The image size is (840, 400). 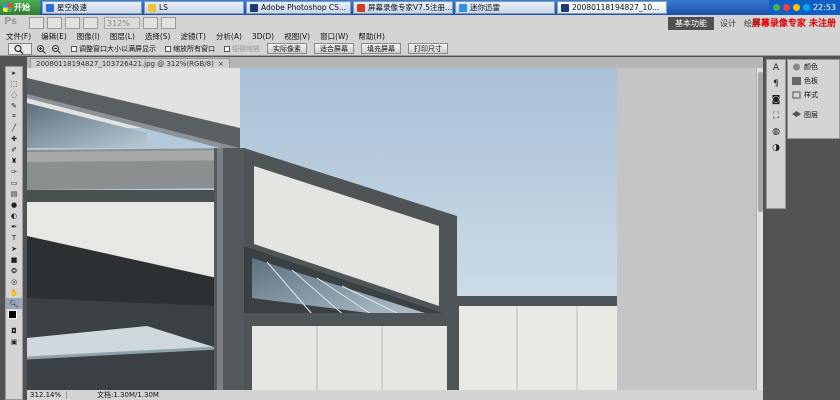 I want to click on 3d-orbit-tool-icon: ◎, so click(x=14, y=281).